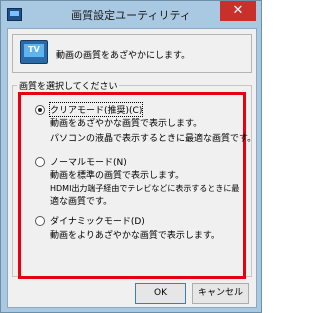 The width and height of the screenshot is (320, 313). What do you see at coordinates (126, 124) in the screenshot?
I see `clear-mode-desc-1: 動画をあざやかな画質で表示します。` at bounding box center [126, 124].